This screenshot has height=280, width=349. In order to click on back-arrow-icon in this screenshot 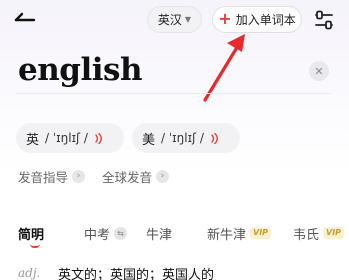, I will do `click(25, 17)`.